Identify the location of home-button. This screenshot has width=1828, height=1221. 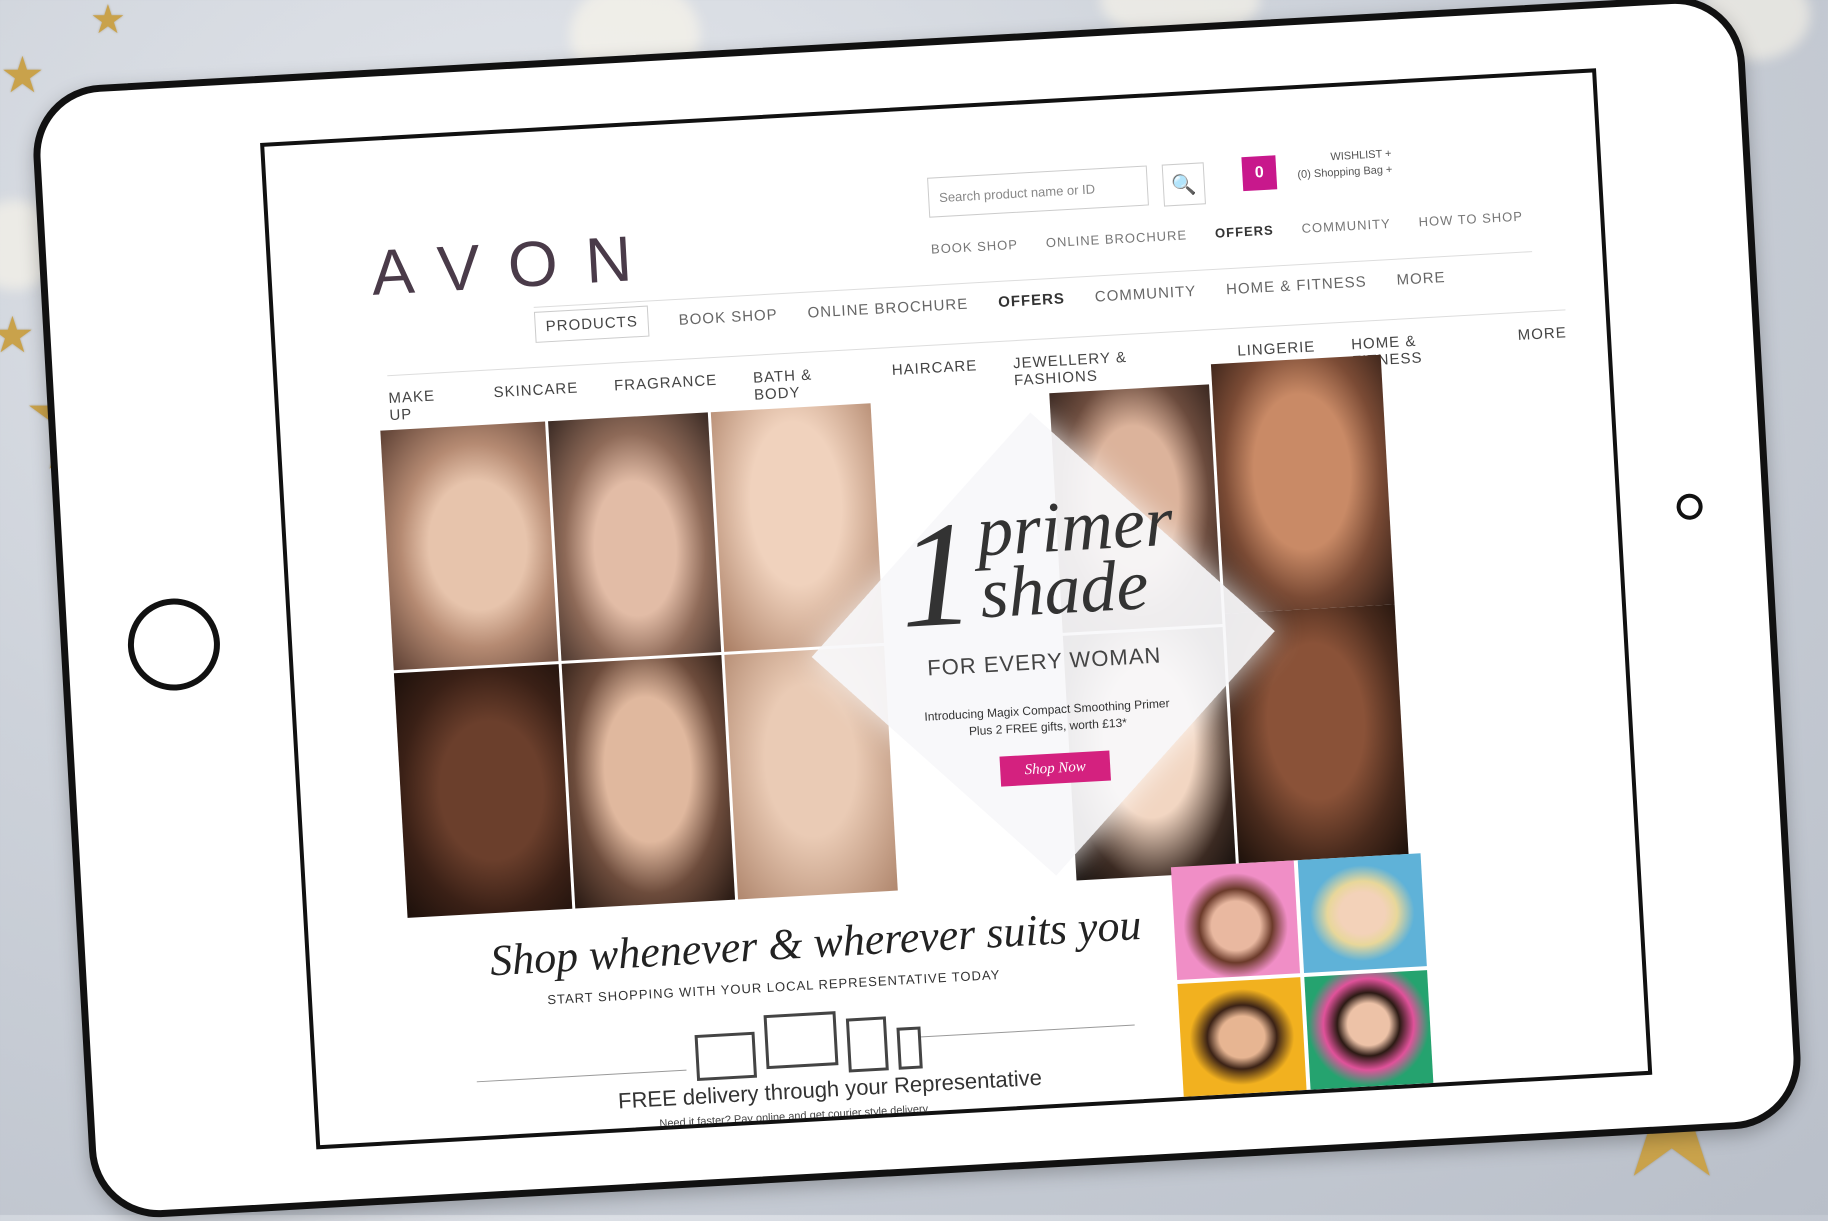
(174, 645).